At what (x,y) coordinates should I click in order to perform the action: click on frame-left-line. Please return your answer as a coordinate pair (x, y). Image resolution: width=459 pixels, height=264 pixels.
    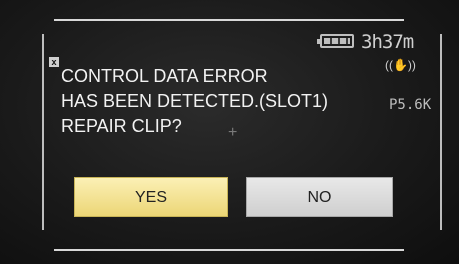
    Looking at the image, I should click on (43, 132).